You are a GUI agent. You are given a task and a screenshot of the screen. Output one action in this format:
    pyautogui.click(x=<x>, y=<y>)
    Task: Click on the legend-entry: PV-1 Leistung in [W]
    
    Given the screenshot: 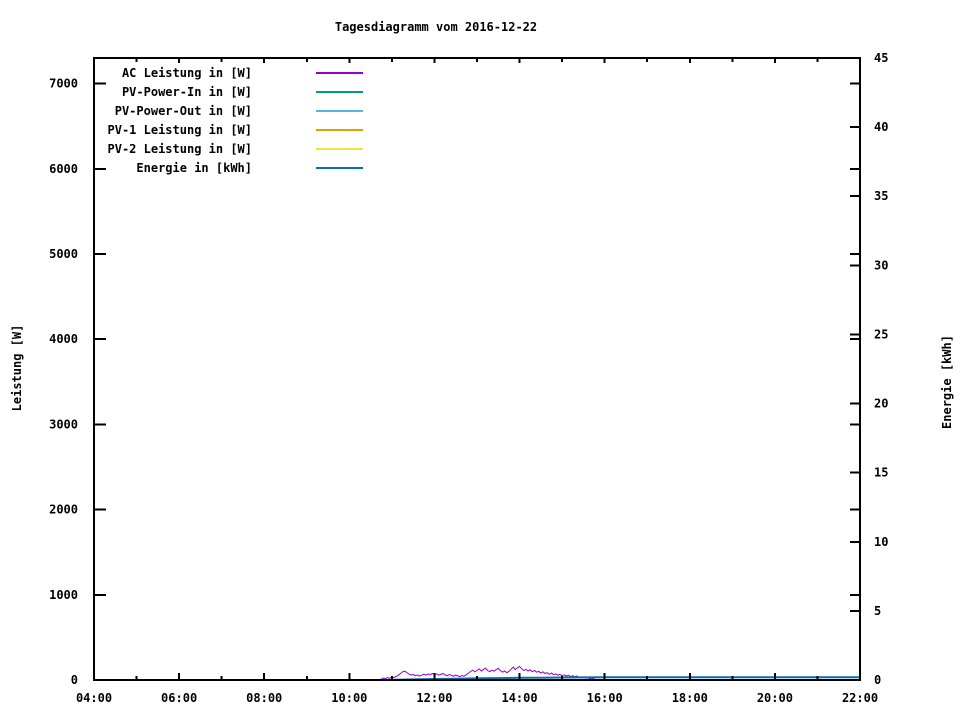 What is the action you would take?
    pyautogui.click(x=228, y=129)
    